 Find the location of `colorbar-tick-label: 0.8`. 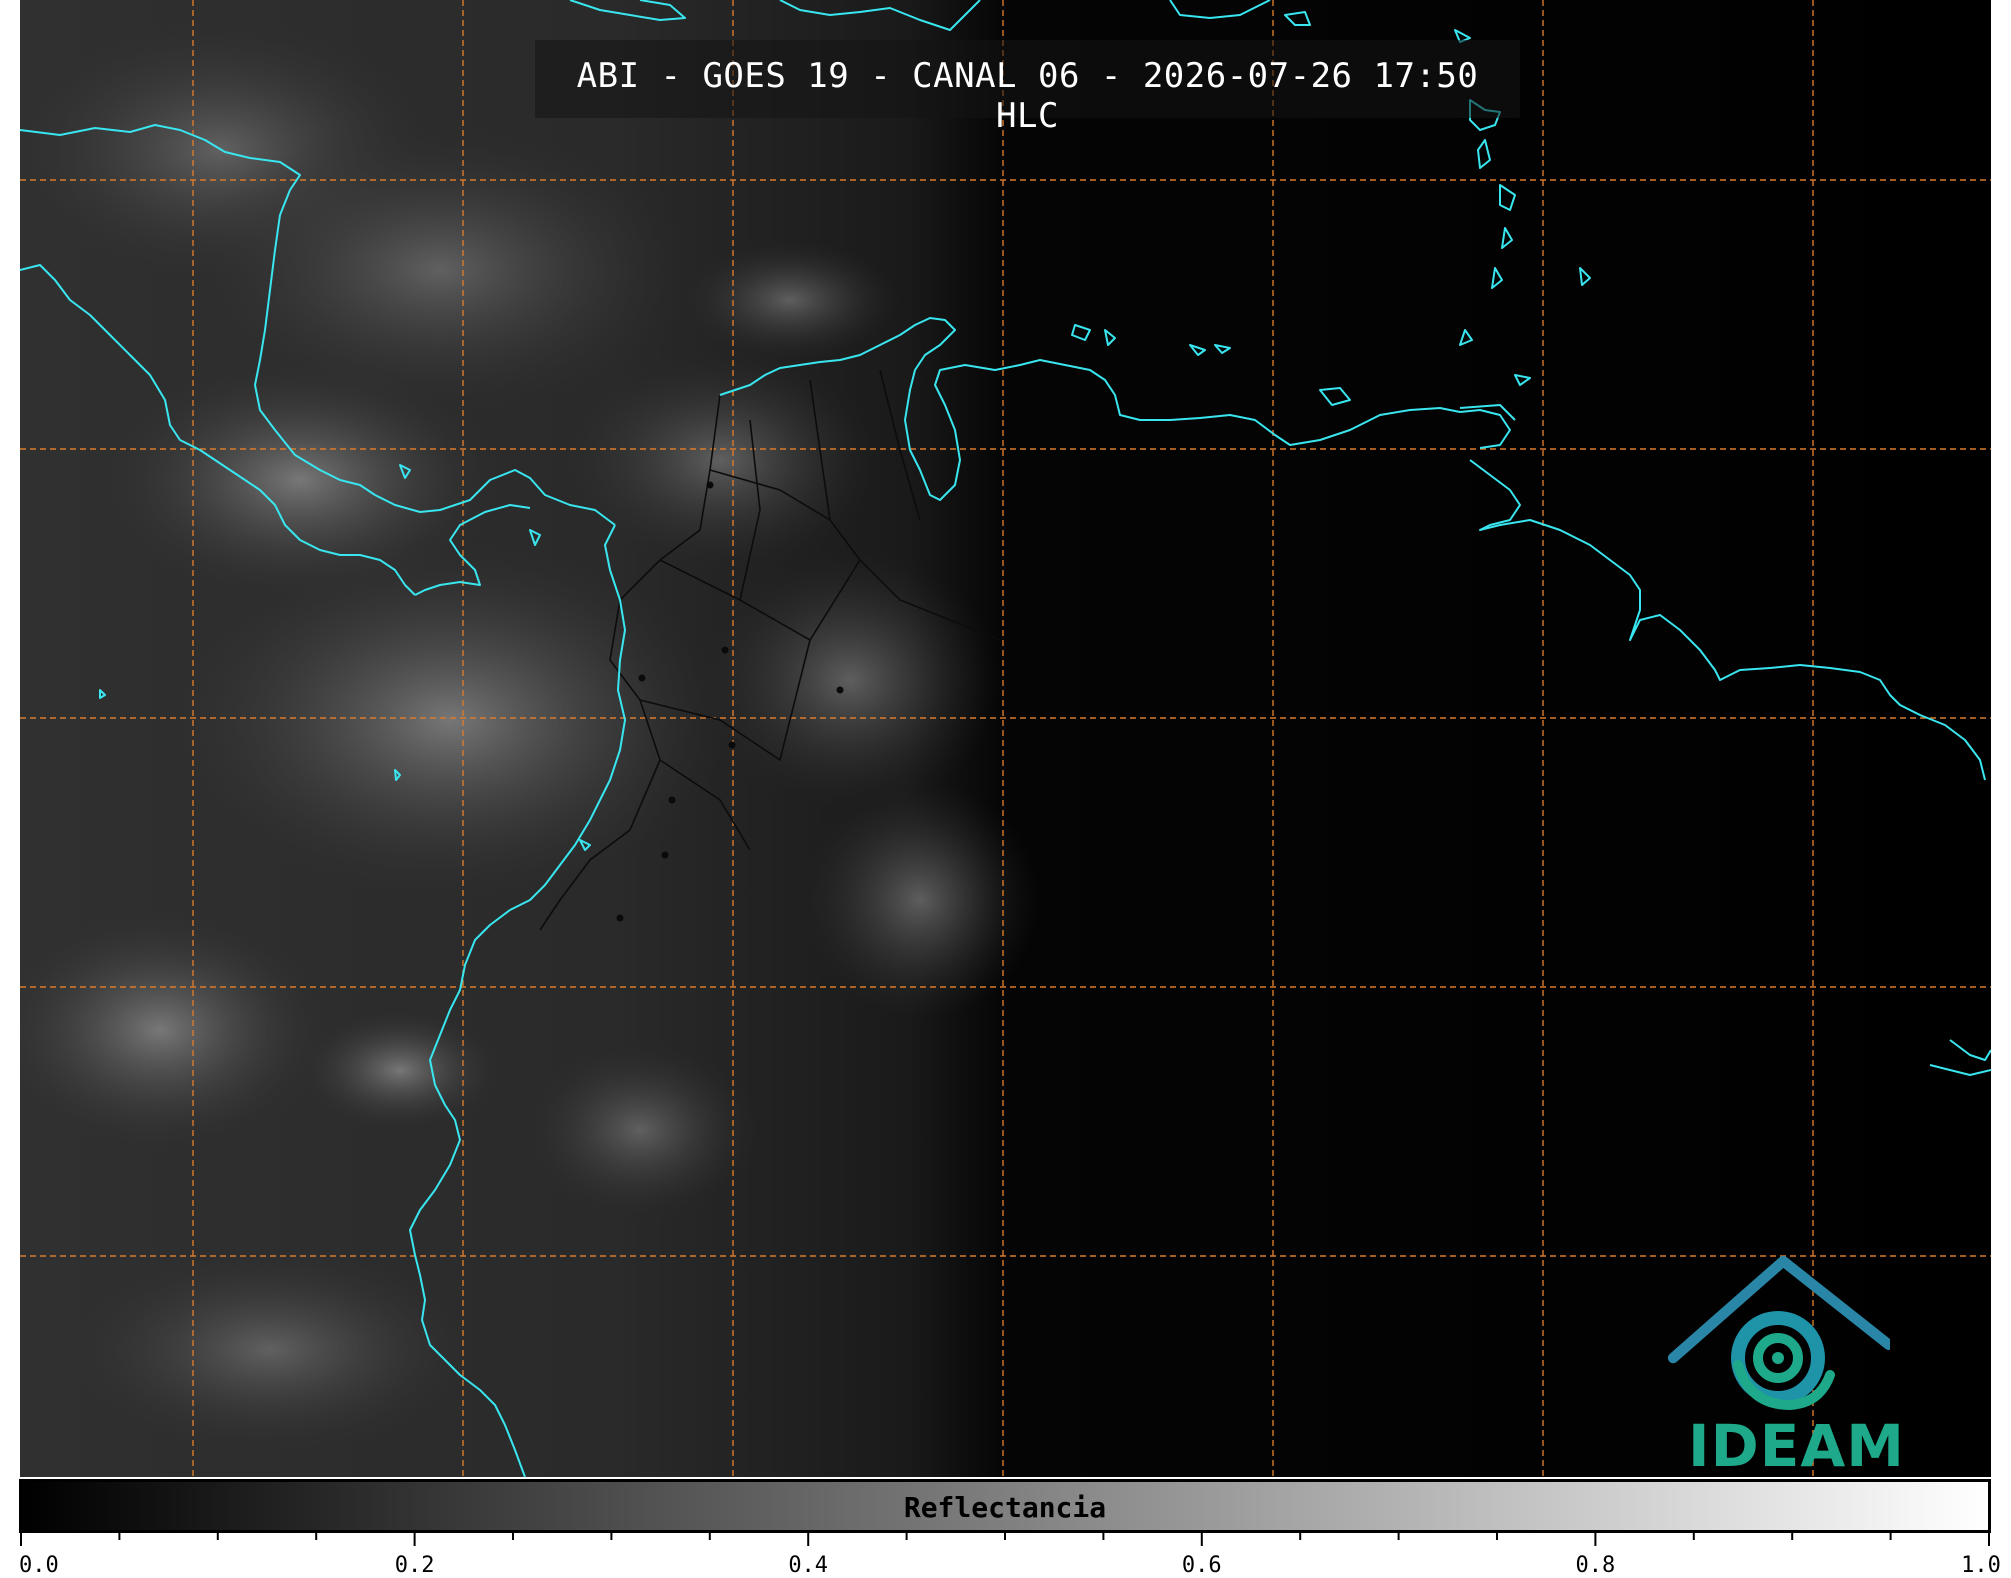

colorbar-tick-label: 0.8 is located at coordinates (1595, 1565).